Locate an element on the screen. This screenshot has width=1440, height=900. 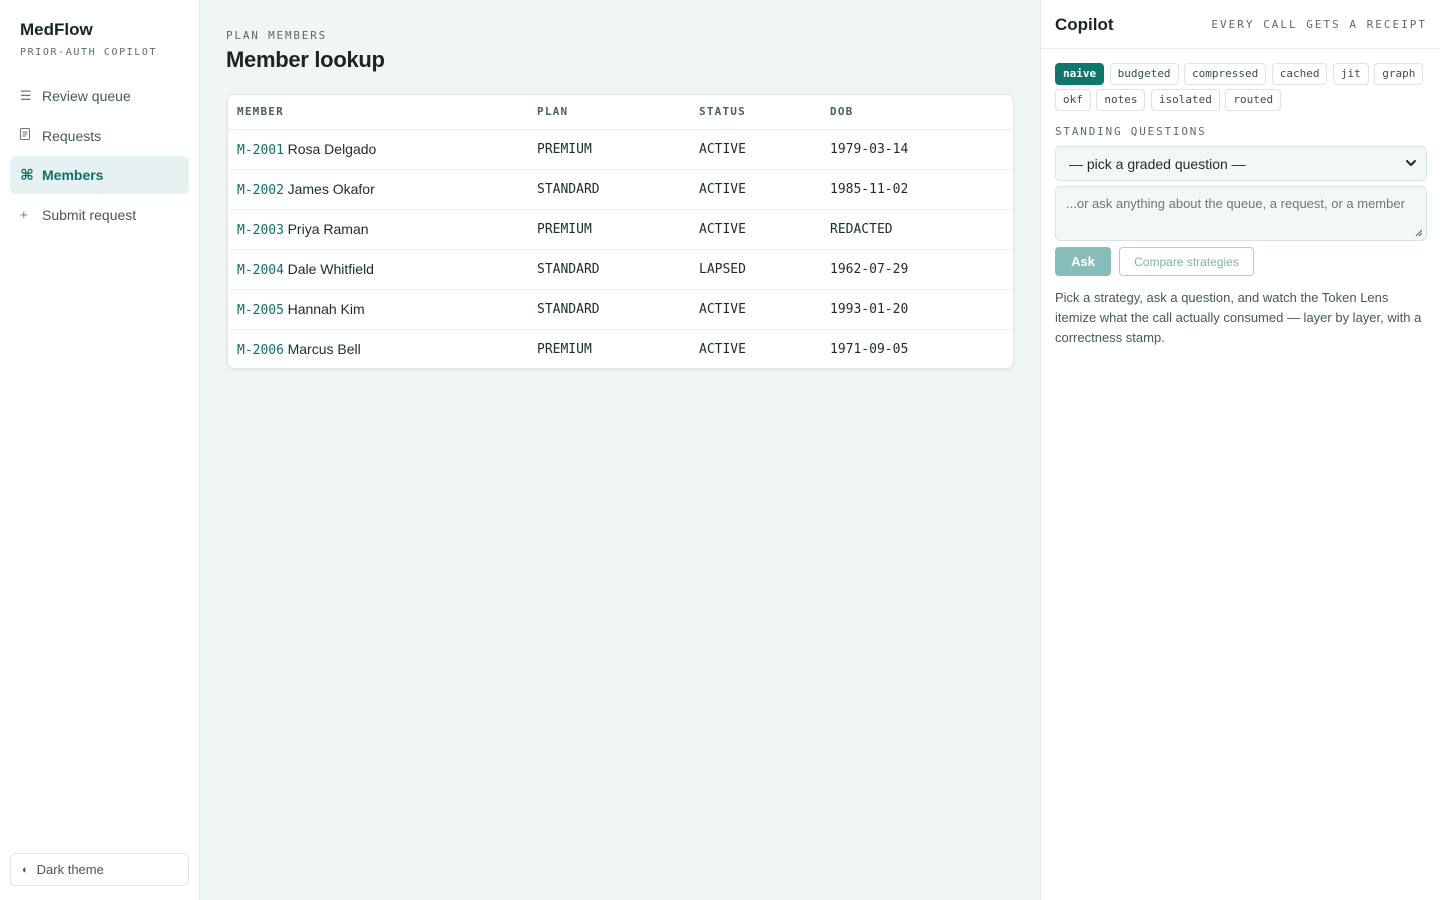
member-cell: M-2002 James Okafor is located at coordinates (378, 189).